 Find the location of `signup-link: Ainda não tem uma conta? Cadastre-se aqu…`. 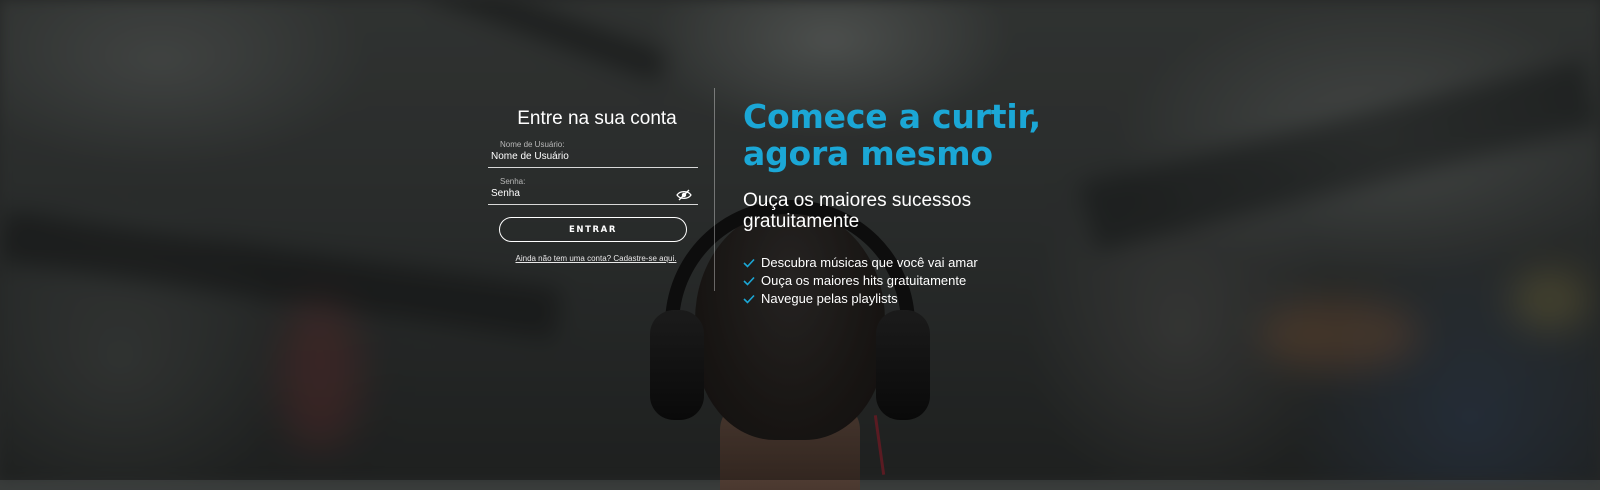

signup-link: Ainda não tem uma conta? Cadastre-se aqu… is located at coordinates (593, 258).